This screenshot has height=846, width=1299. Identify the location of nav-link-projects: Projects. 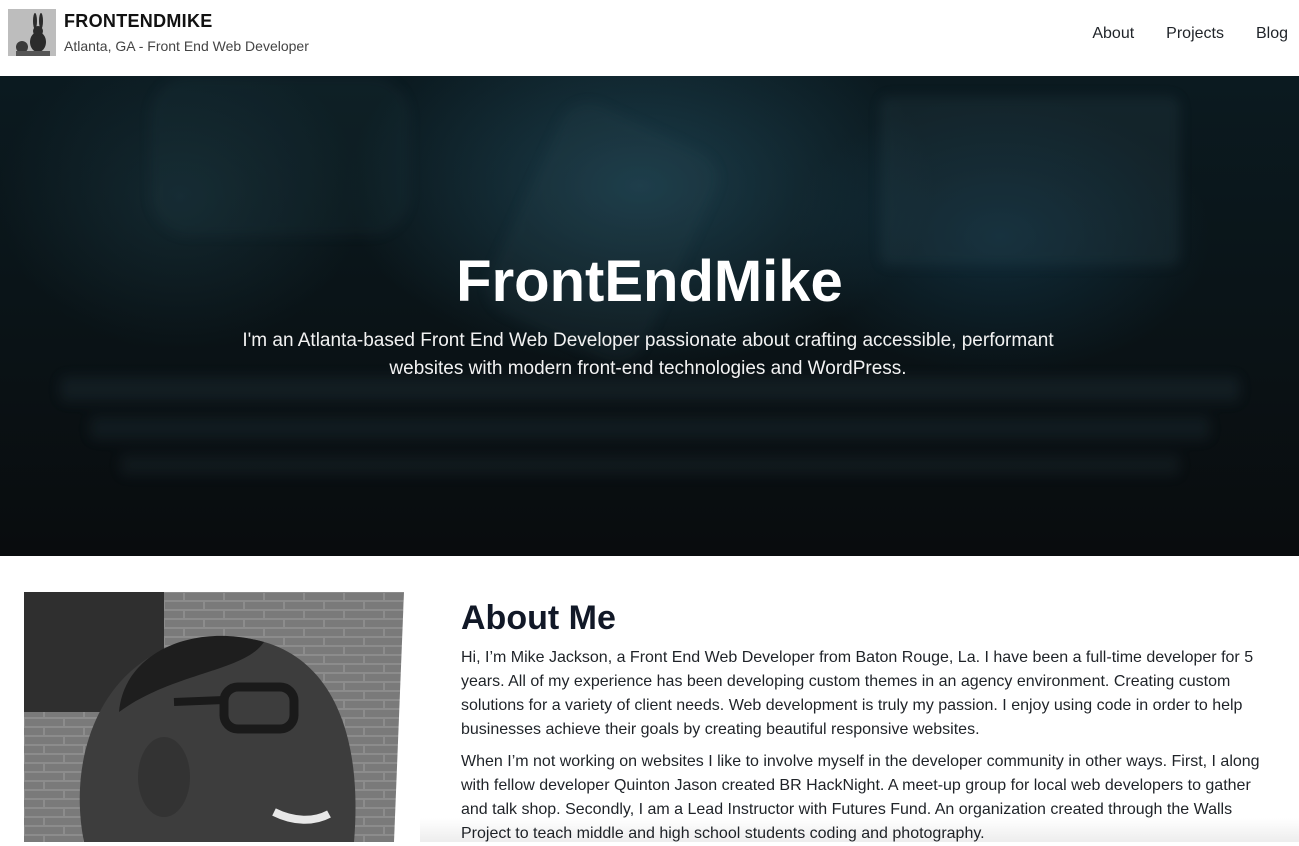
(1195, 34).